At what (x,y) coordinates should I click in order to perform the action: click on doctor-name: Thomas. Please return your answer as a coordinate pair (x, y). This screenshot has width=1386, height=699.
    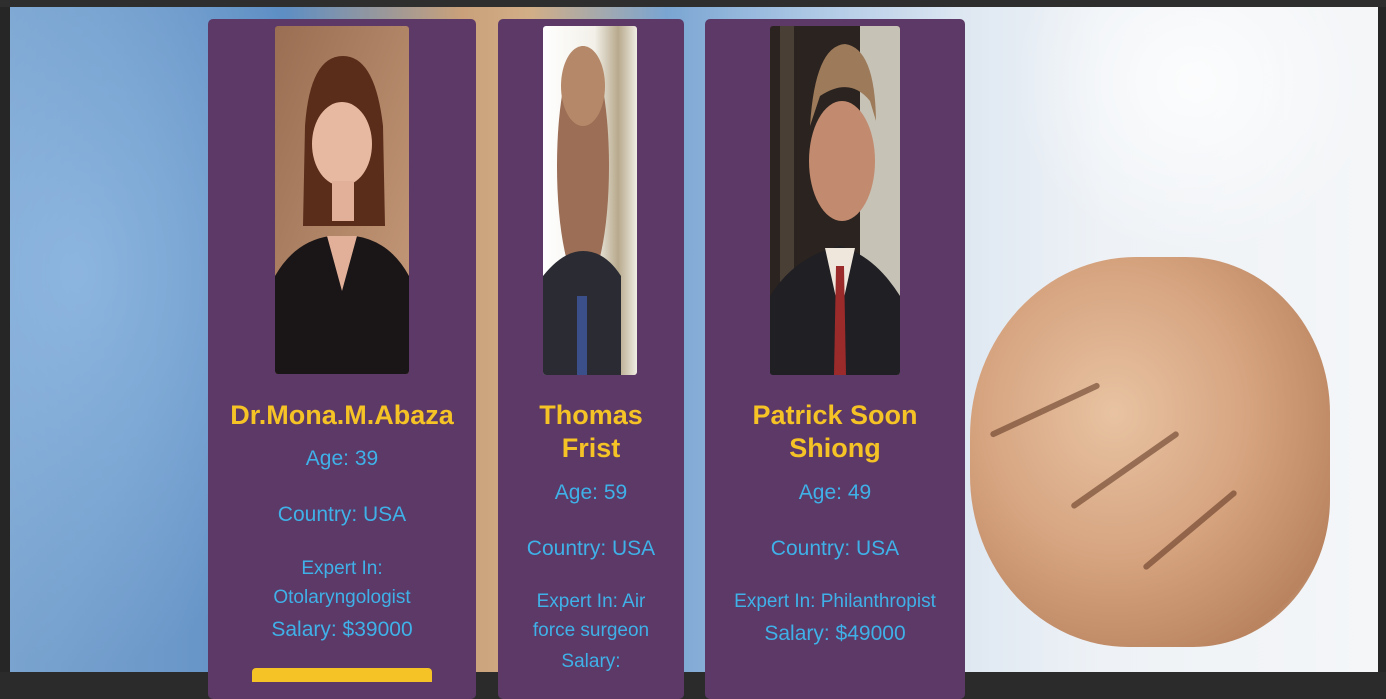
    Looking at the image, I should click on (591, 415).